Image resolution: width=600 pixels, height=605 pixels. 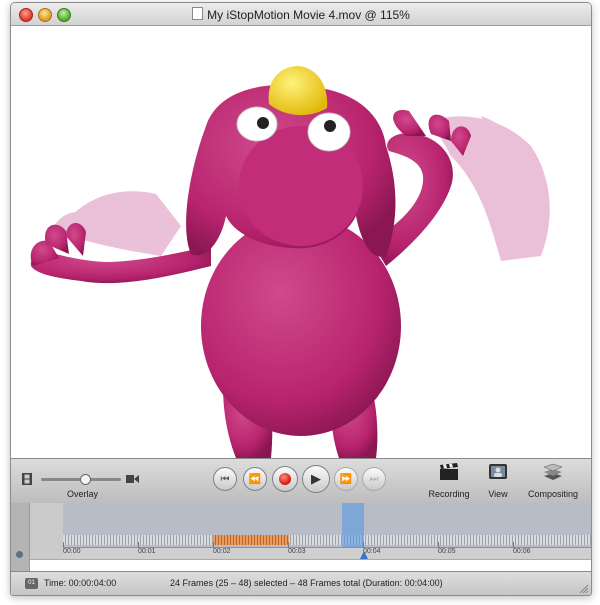 I want to click on compositing-tool: Compositing, so click(x=553, y=481).